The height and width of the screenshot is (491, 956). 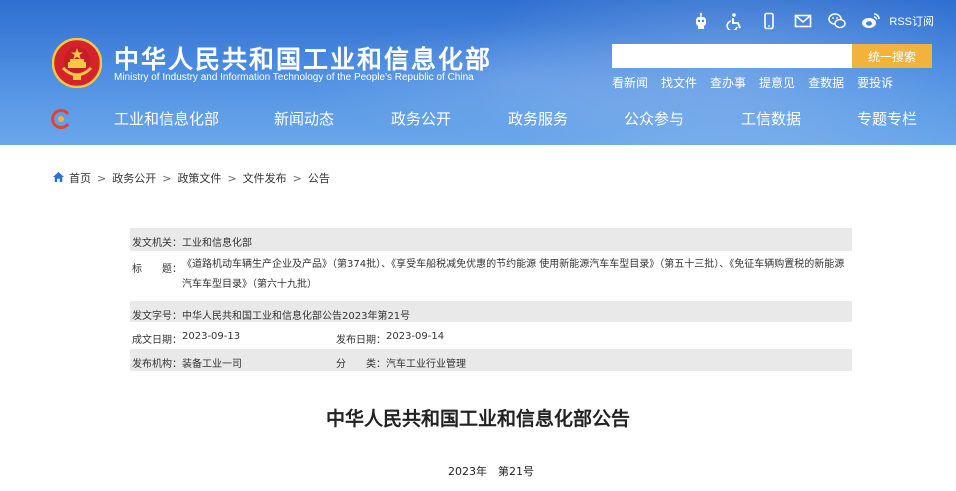 I want to click on doc-number-label: 发文字号：, so click(x=157, y=316).